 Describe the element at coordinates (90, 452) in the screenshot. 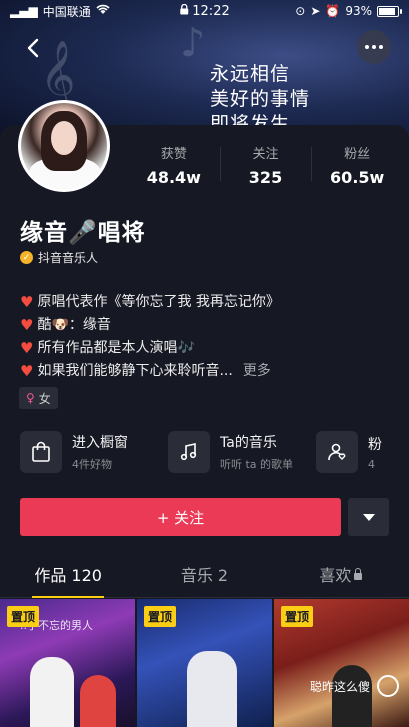

I see `entry-showcase: 进入橱窗 4件好物` at that location.